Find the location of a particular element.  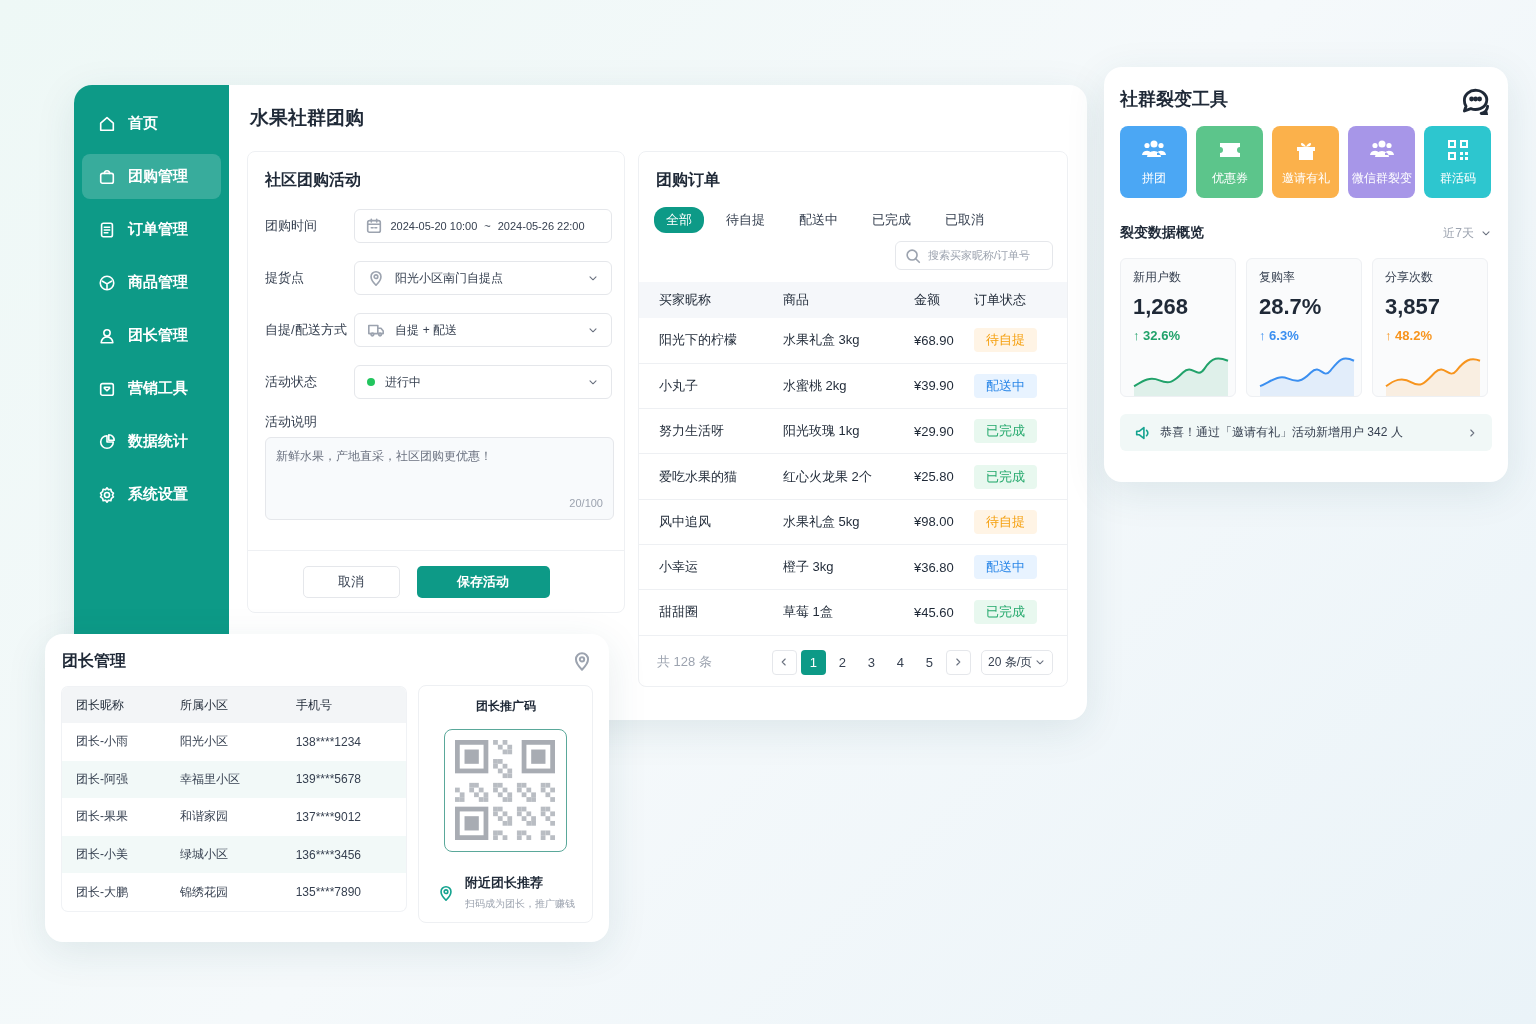

table-cell: 138****1234 is located at coordinates (343, 742).